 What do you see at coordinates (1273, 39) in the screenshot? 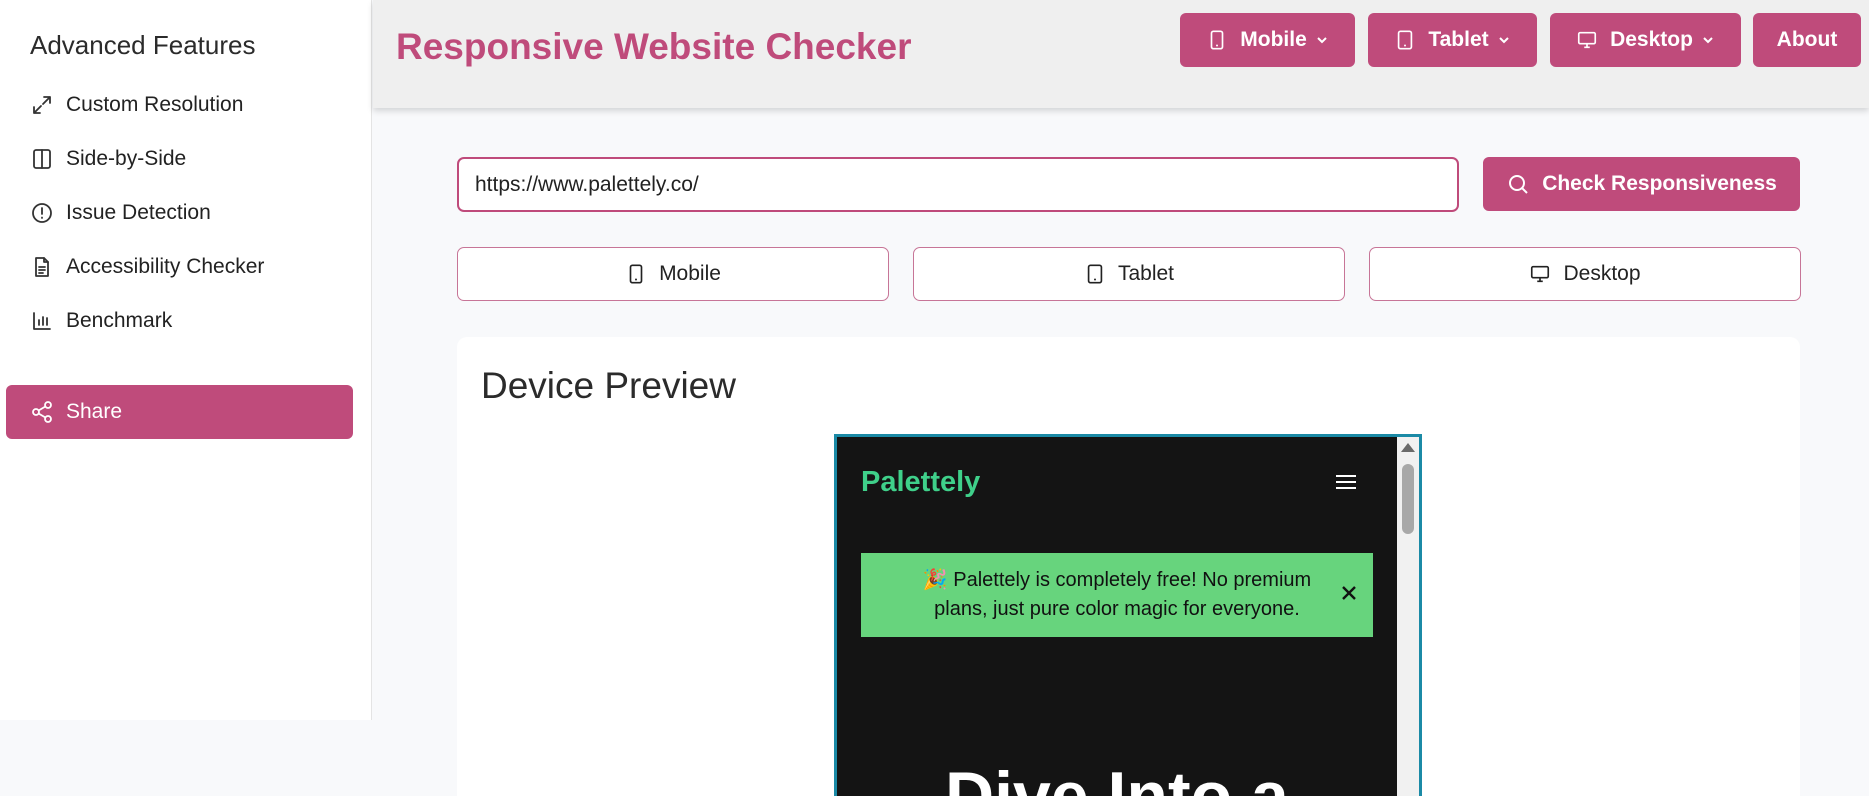
I see `header-mobile-label: Mobile` at bounding box center [1273, 39].